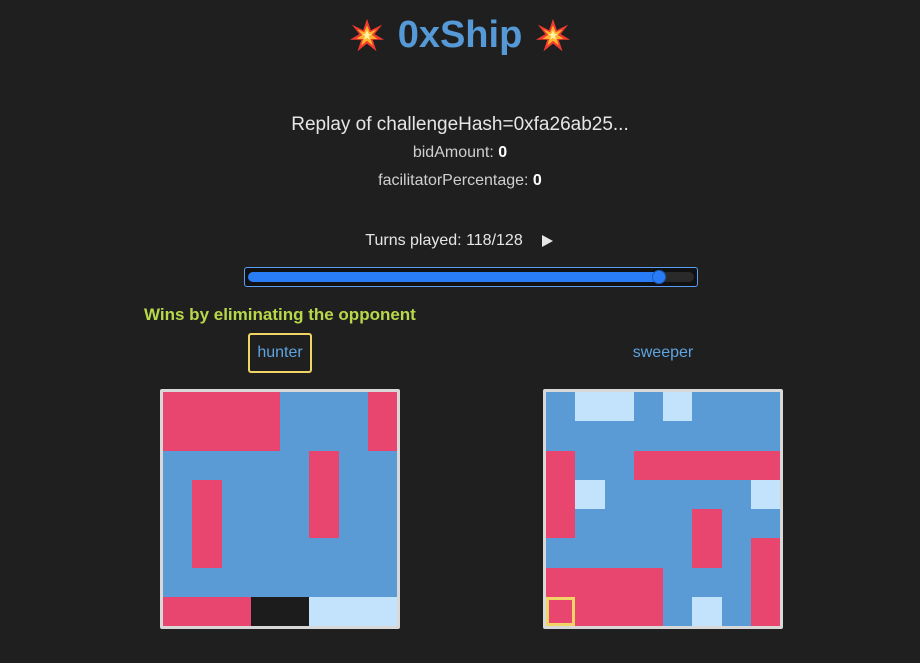 The width and height of the screenshot is (920, 663). I want to click on facilitator-percentage-line: facilitatorPercentage: 0, so click(460, 181).